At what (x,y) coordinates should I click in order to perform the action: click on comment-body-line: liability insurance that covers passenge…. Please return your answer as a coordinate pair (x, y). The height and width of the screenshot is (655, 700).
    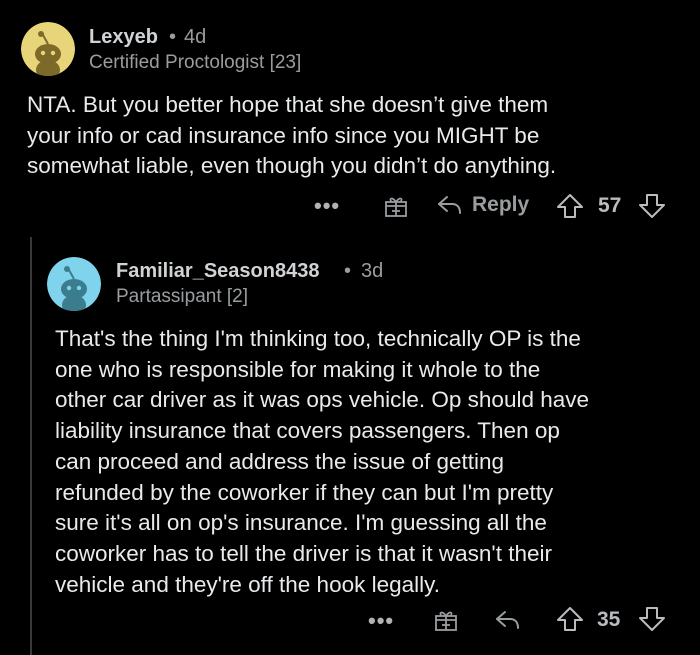
    Looking at the image, I should click on (307, 431).